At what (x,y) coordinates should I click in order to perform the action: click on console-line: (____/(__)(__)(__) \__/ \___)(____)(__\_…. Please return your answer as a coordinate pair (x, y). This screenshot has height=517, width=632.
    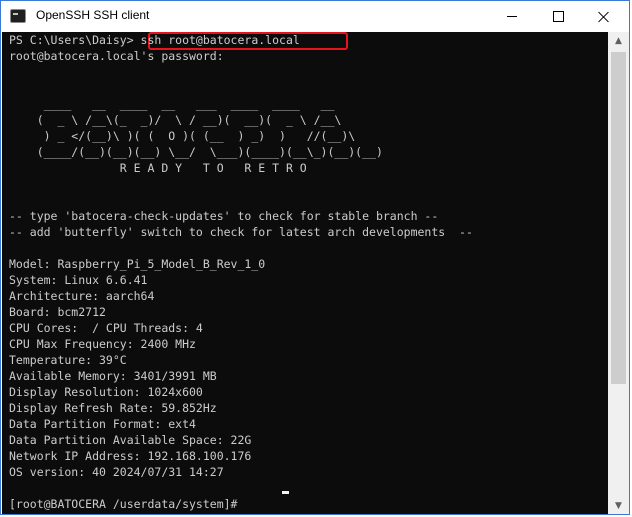
    Looking at the image, I should click on (196, 152).